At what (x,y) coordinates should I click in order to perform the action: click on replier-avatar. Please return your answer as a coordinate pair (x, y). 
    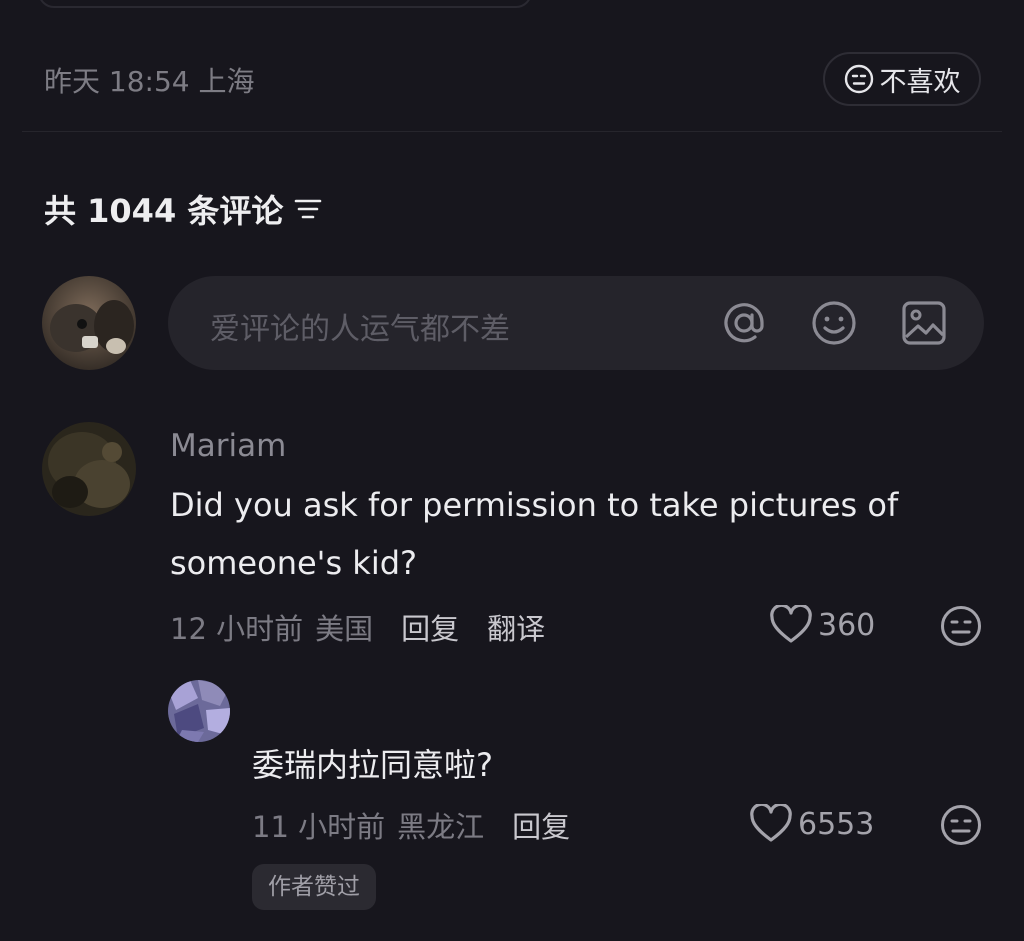
    Looking at the image, I should click on (199, 711).